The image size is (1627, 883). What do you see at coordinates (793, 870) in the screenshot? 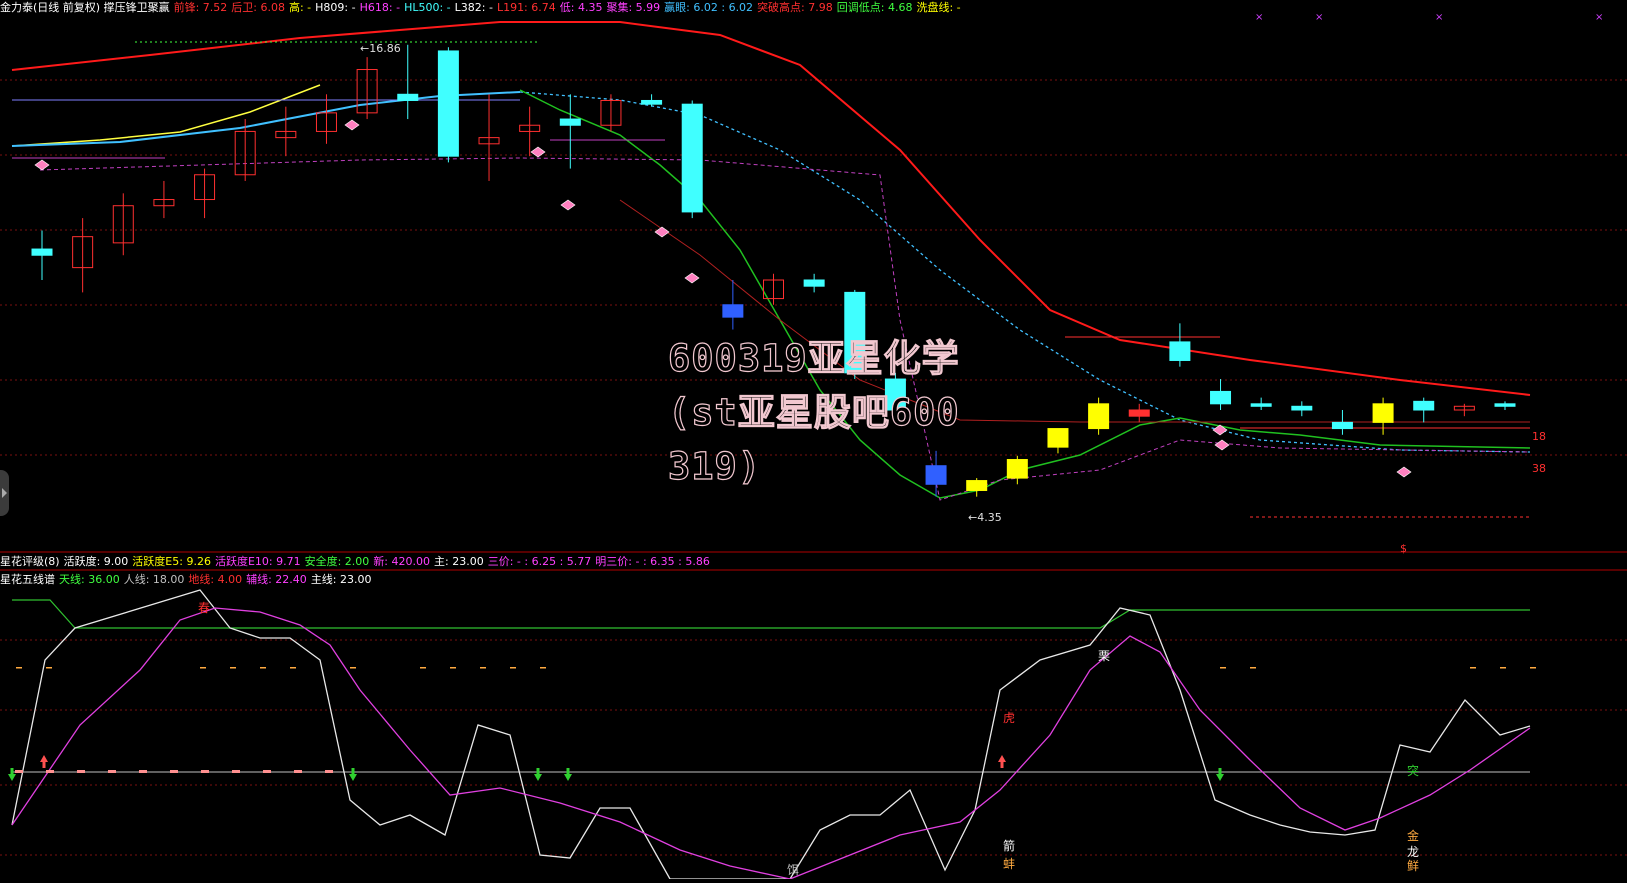
I see `ind-label-er: 饵` at bounding box center [793, 870].